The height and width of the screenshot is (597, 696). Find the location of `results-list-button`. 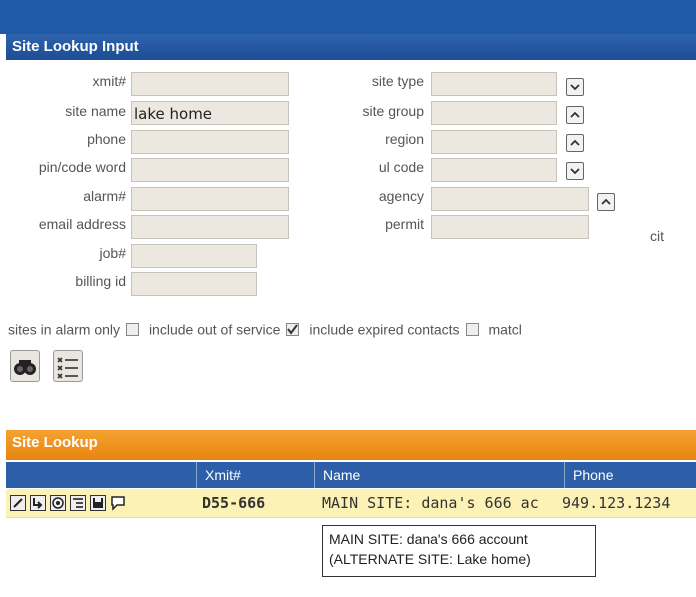

results-list-button is located at coordinates (68, 366).